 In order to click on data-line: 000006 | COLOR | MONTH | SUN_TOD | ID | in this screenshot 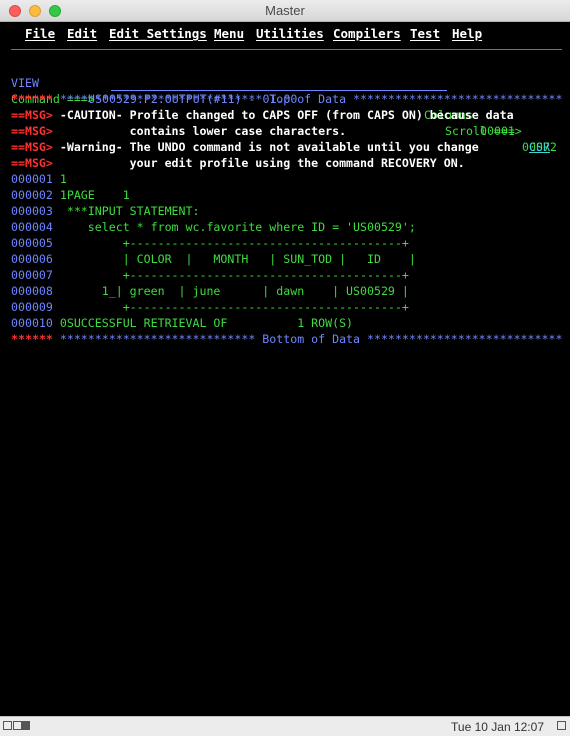, I will do `click(213, 259)`.